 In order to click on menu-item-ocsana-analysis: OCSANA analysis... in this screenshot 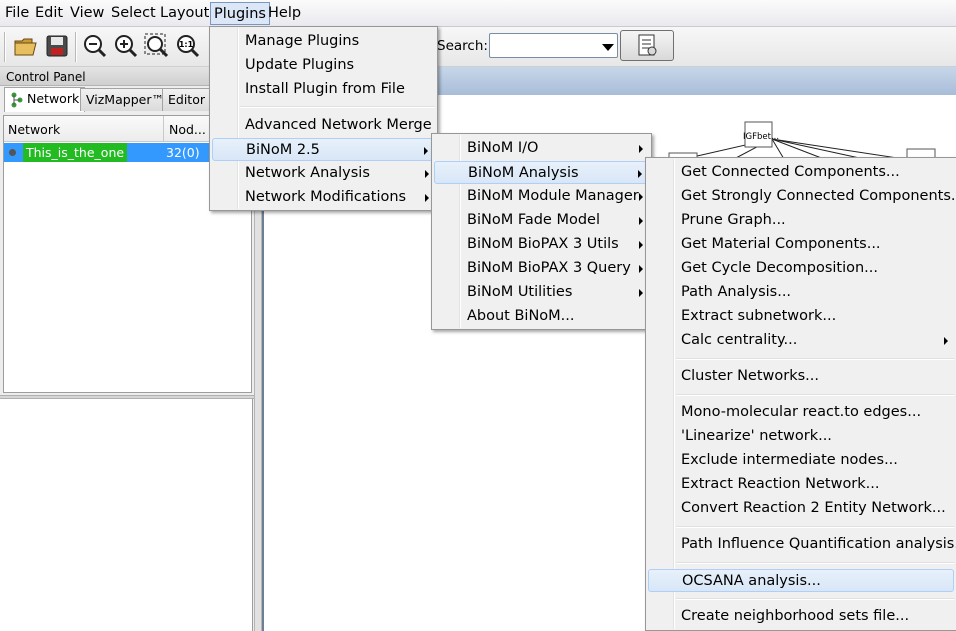, I will do `click(801, 580)`.